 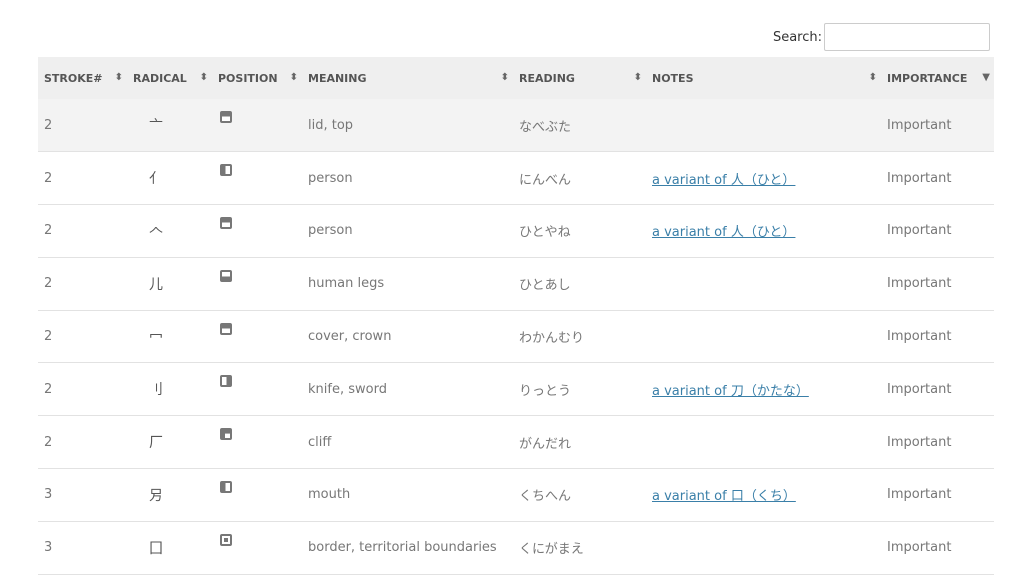 I want to click on search-label: Search:, so click(x=797, y=37).